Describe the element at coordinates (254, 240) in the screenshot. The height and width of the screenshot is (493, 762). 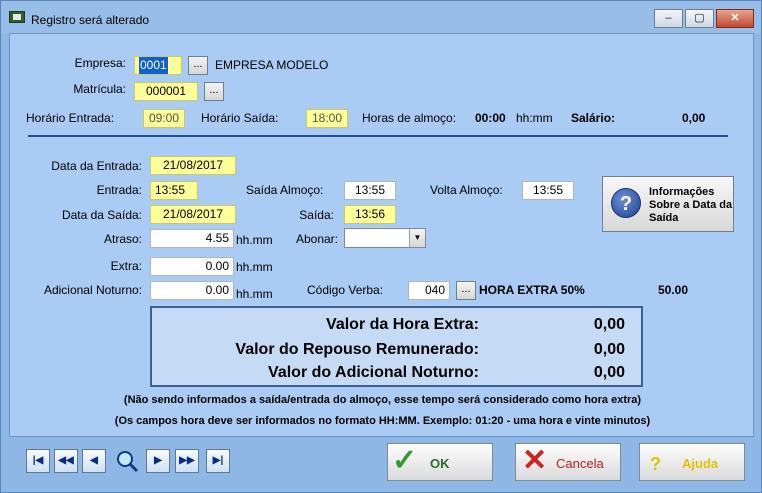
I see `atraso-unit: hh.mm` at that location.